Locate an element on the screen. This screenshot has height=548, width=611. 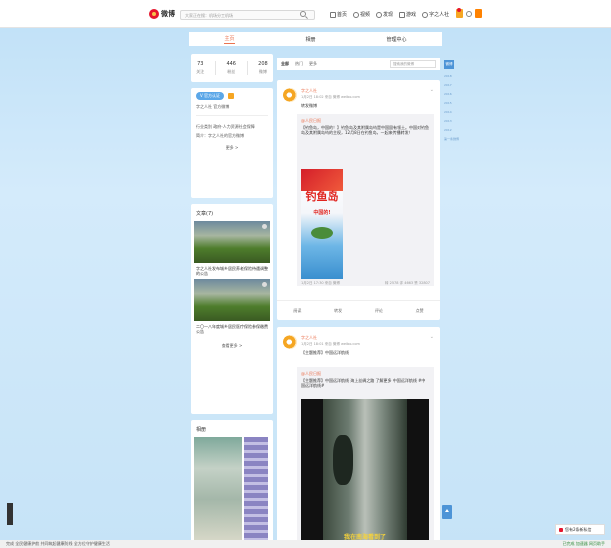
nav-home: 首页 is located at coordinates (338, 14).